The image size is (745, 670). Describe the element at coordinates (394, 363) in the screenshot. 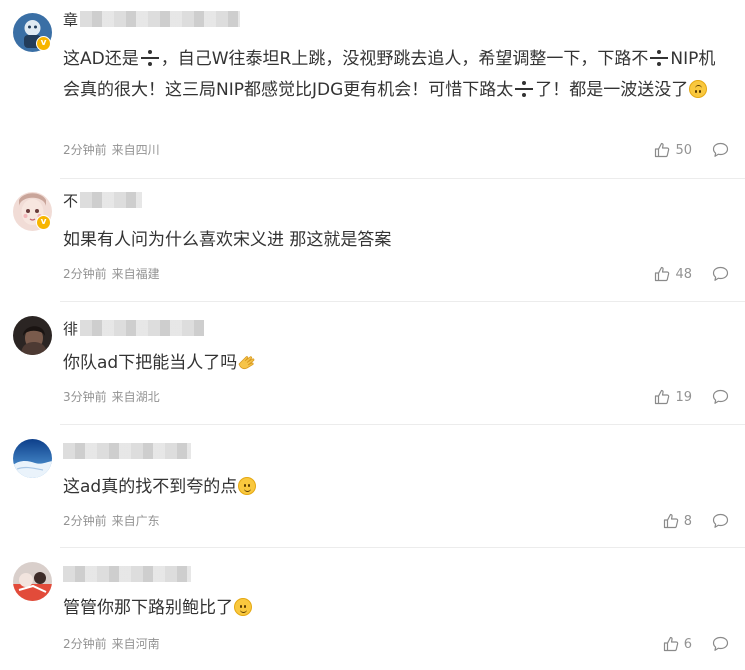

I see `comment-text: 你队ad下把能当人了吗` at that location.